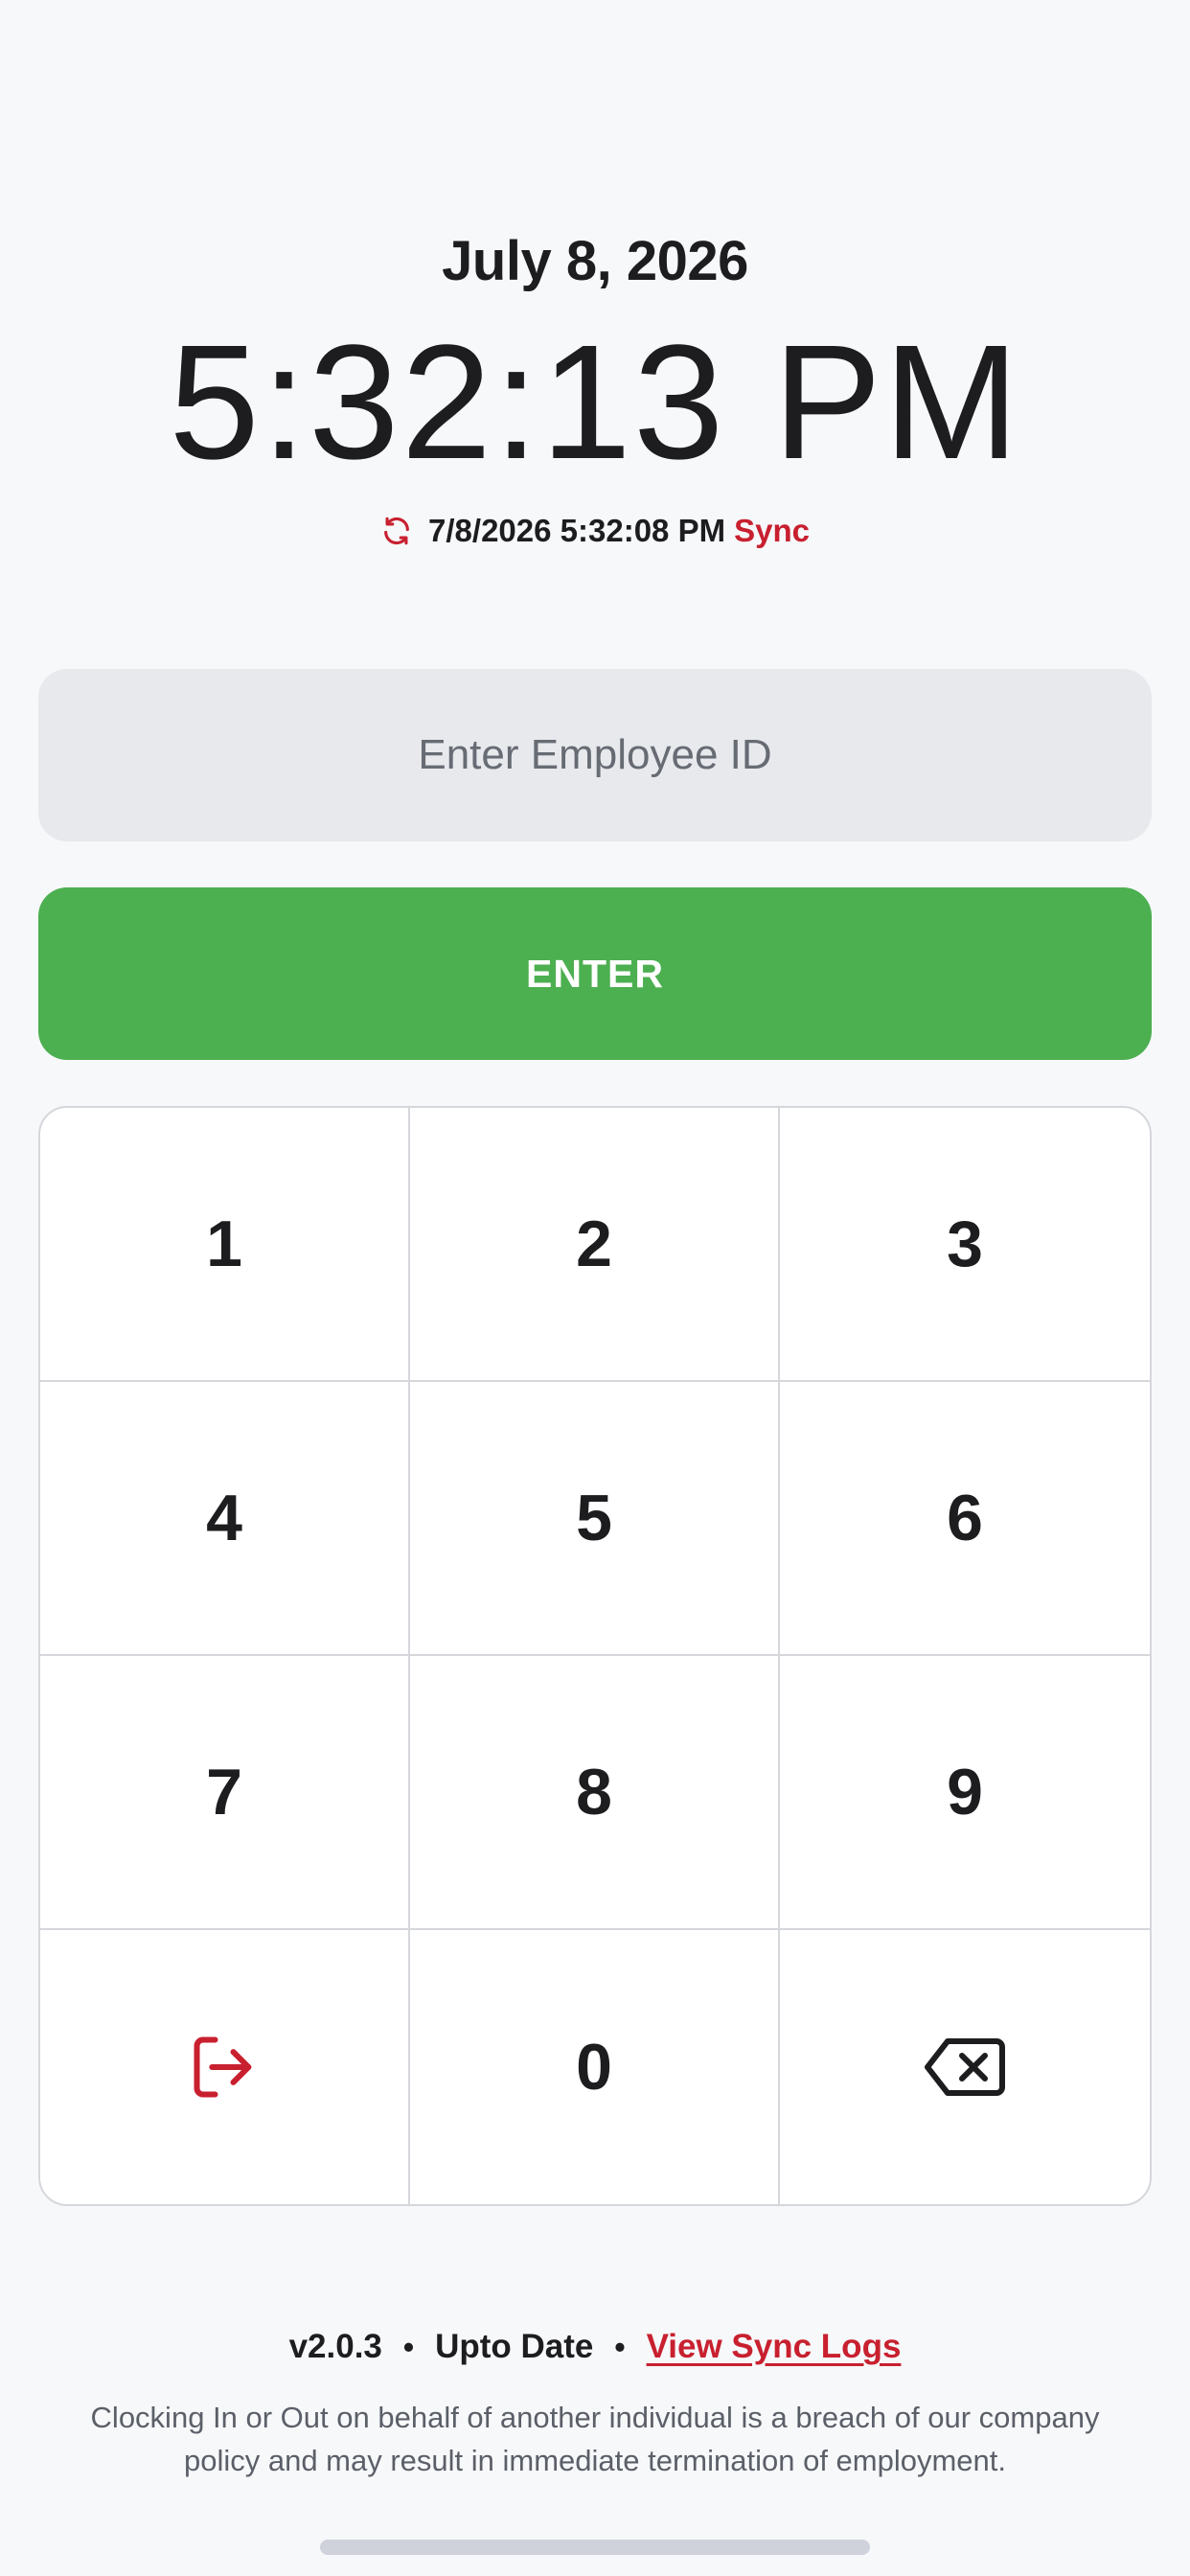 This screenshot has width=1190, height=2576. Describe the element at coordinates (595, 755) in the screenshot. I see `employee-id-input` at that location.